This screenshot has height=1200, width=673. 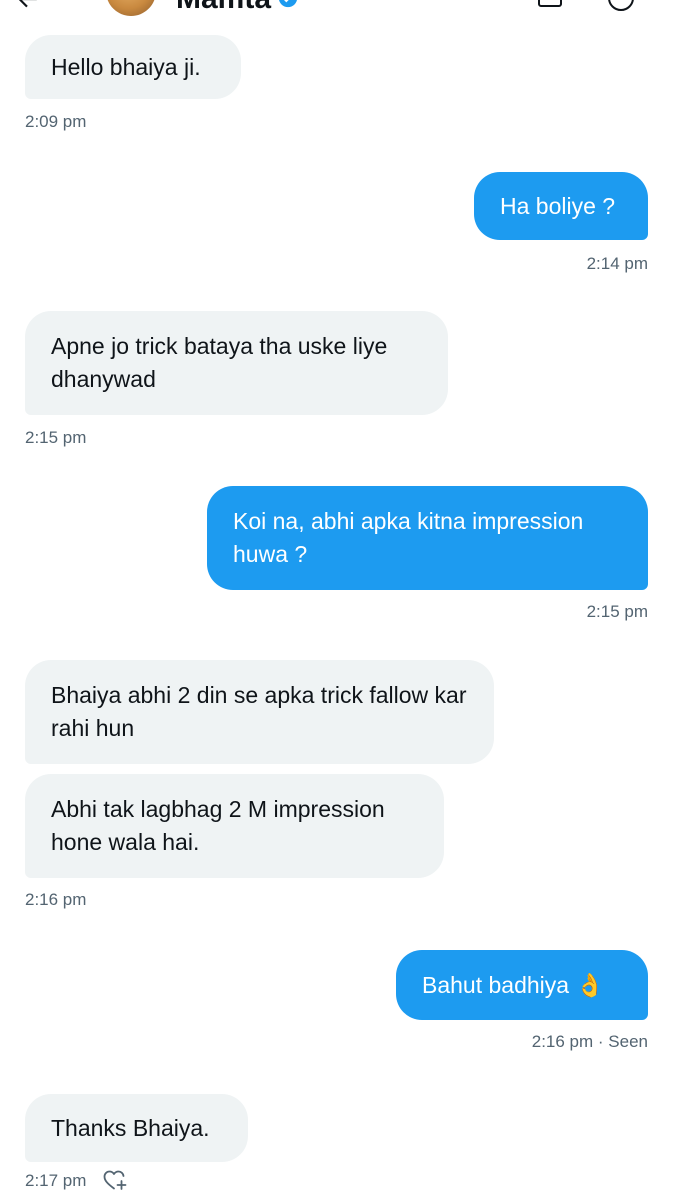 I want to click on conversation-header: Mamta, so click(x=336, y=14).